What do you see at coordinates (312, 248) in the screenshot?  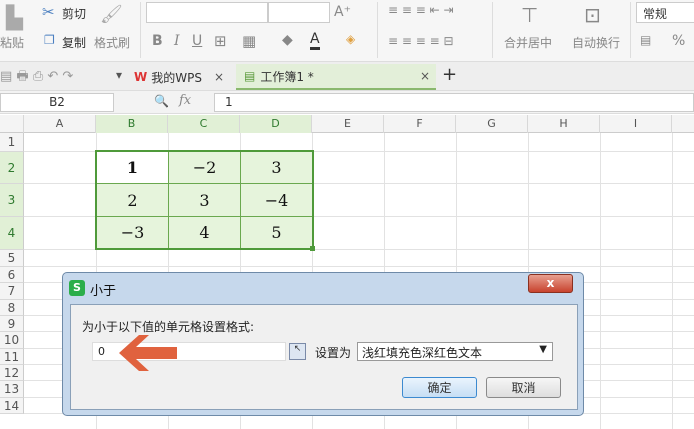 I see `fill-handle` at bounding box center [312, 248].